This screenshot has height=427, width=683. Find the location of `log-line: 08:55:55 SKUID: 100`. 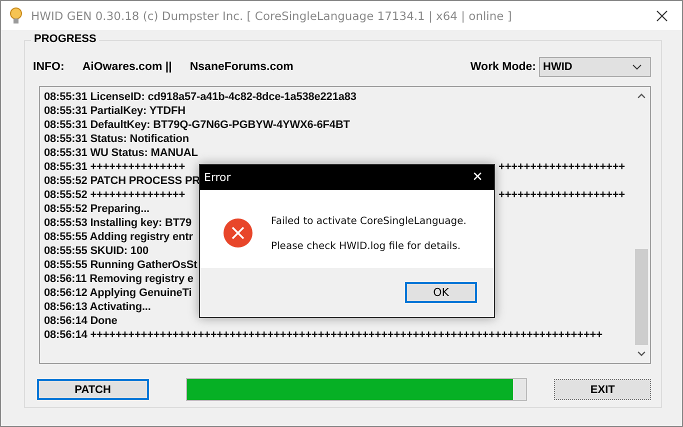

log-line: 08:55:55 SKUID: 100 is located at coordinates (96, 251).